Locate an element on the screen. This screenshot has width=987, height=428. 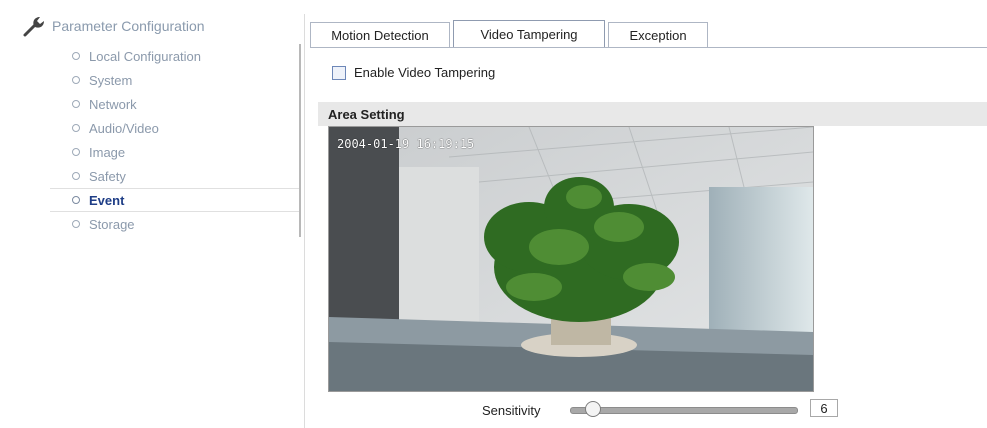
sidebar-item-audio-video: Audio/Video is located at coordinates (174, 128).